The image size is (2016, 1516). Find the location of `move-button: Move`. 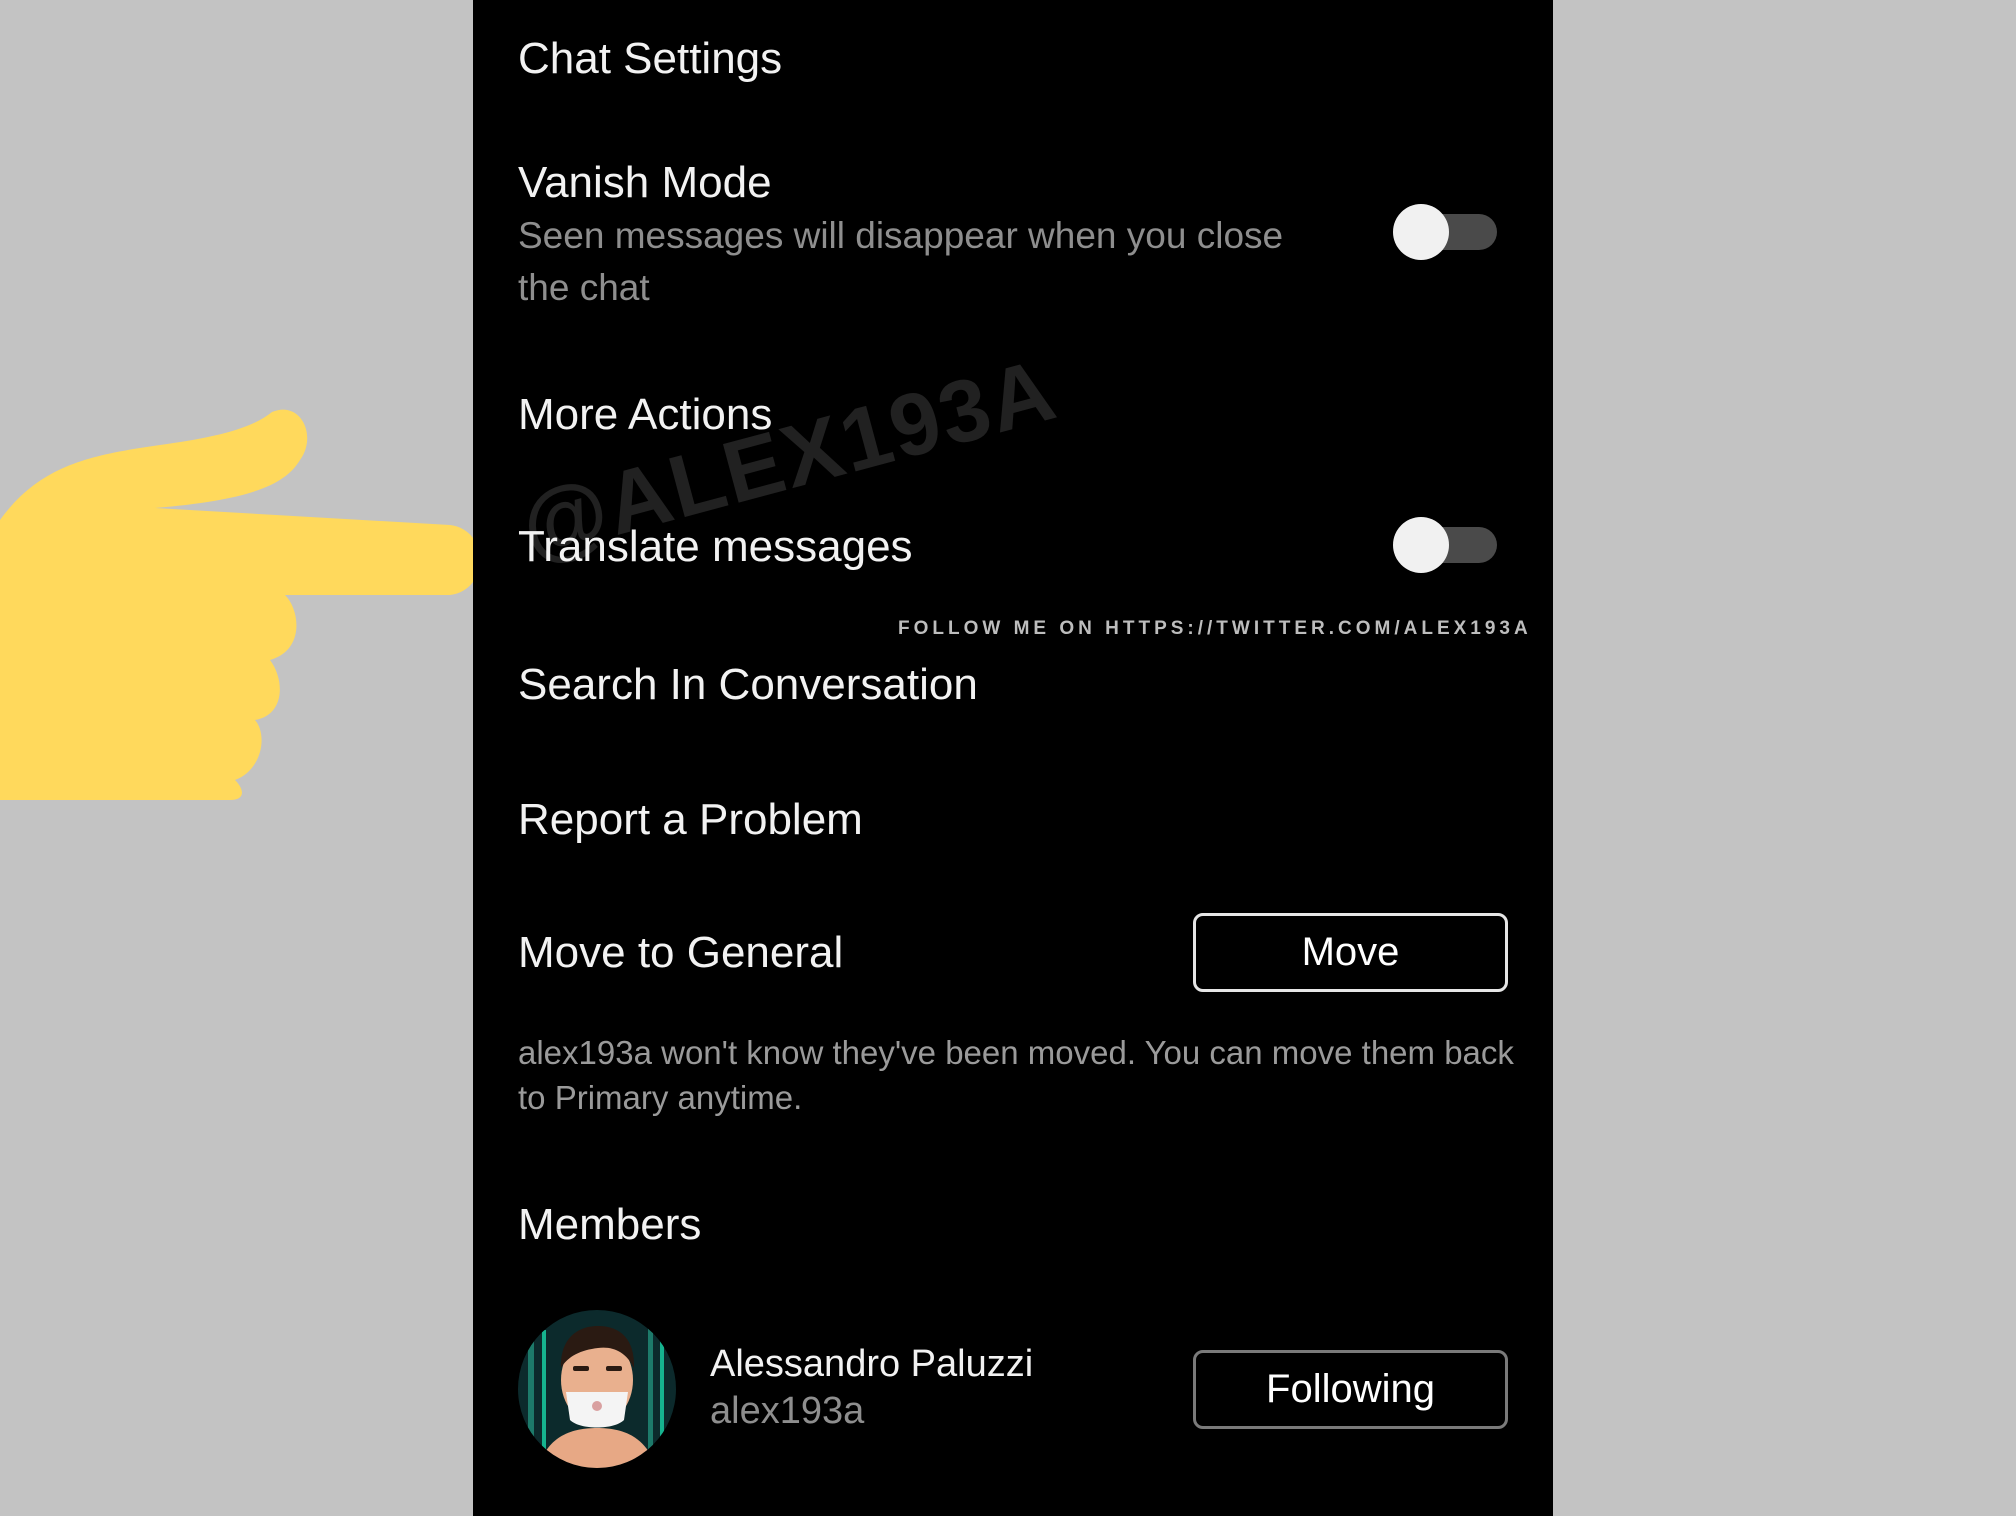

move-button: Move is located at coordinates (1350, 952).